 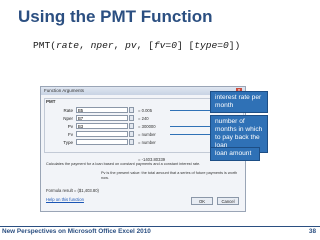 I want to click on help-link: Help on this function, so click(x=65, y=199).